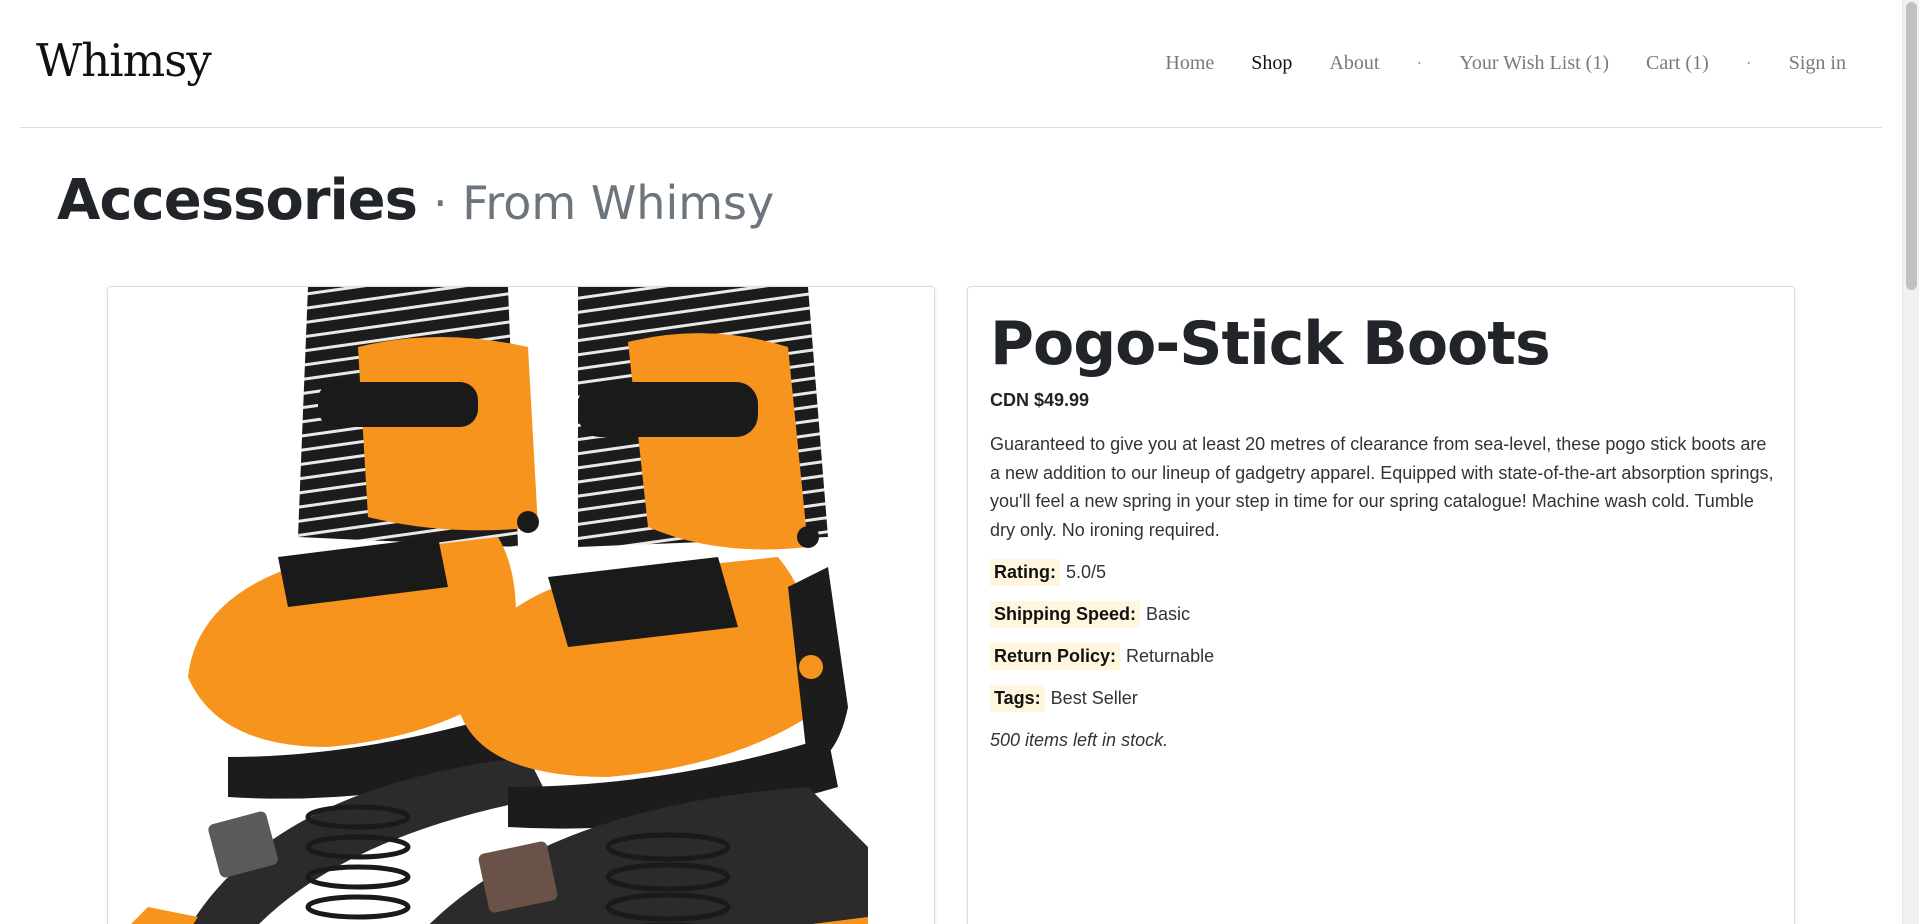  What do you see at coordinates (1168, 614) in the screenshot?
I see `shipping-speed-value: Basic` at bounding box center [1168, 614].